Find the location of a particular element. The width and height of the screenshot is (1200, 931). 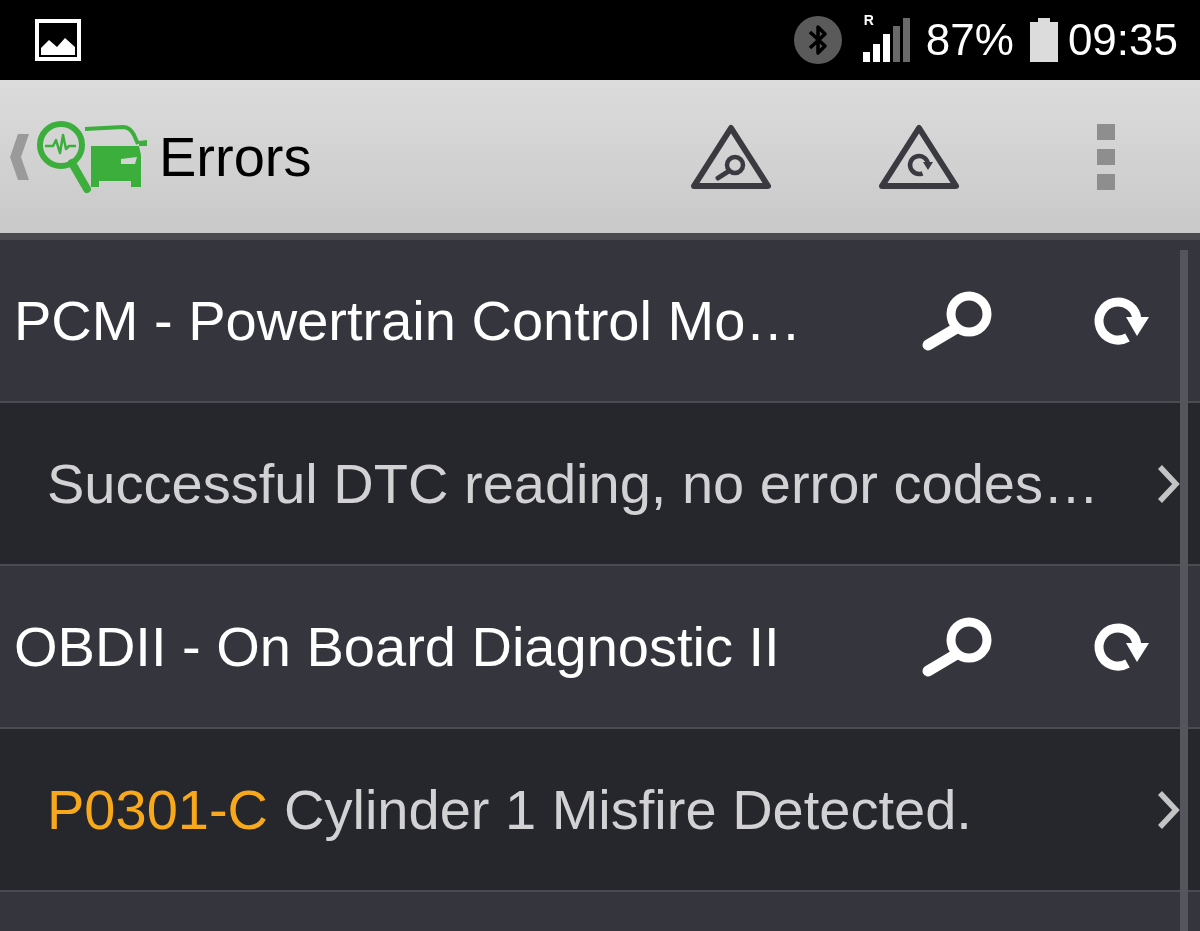

dtc-description: Cylinder 1 Misfire Detected. is located at coordinates (628, 809).